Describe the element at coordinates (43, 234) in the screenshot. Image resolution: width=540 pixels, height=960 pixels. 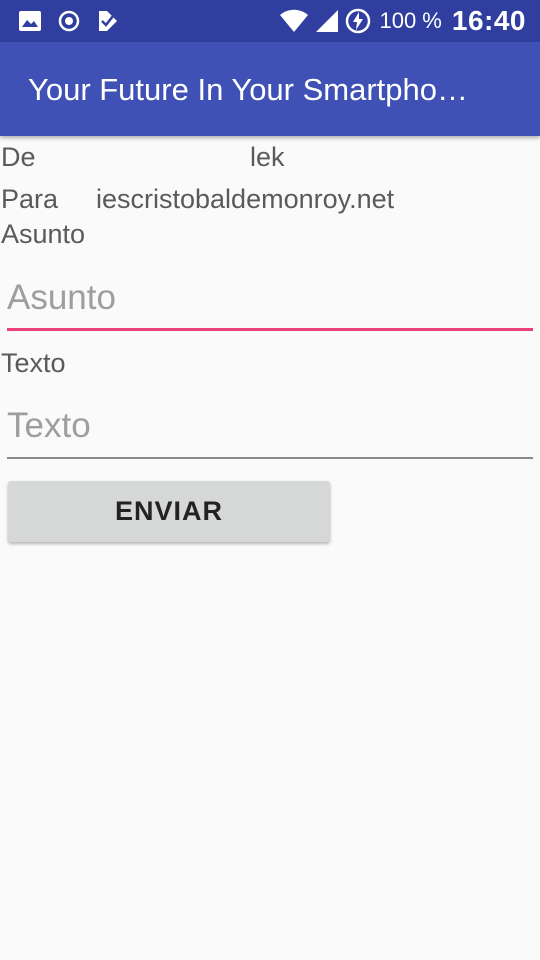
I see `subject-label: Asunto` at that location.